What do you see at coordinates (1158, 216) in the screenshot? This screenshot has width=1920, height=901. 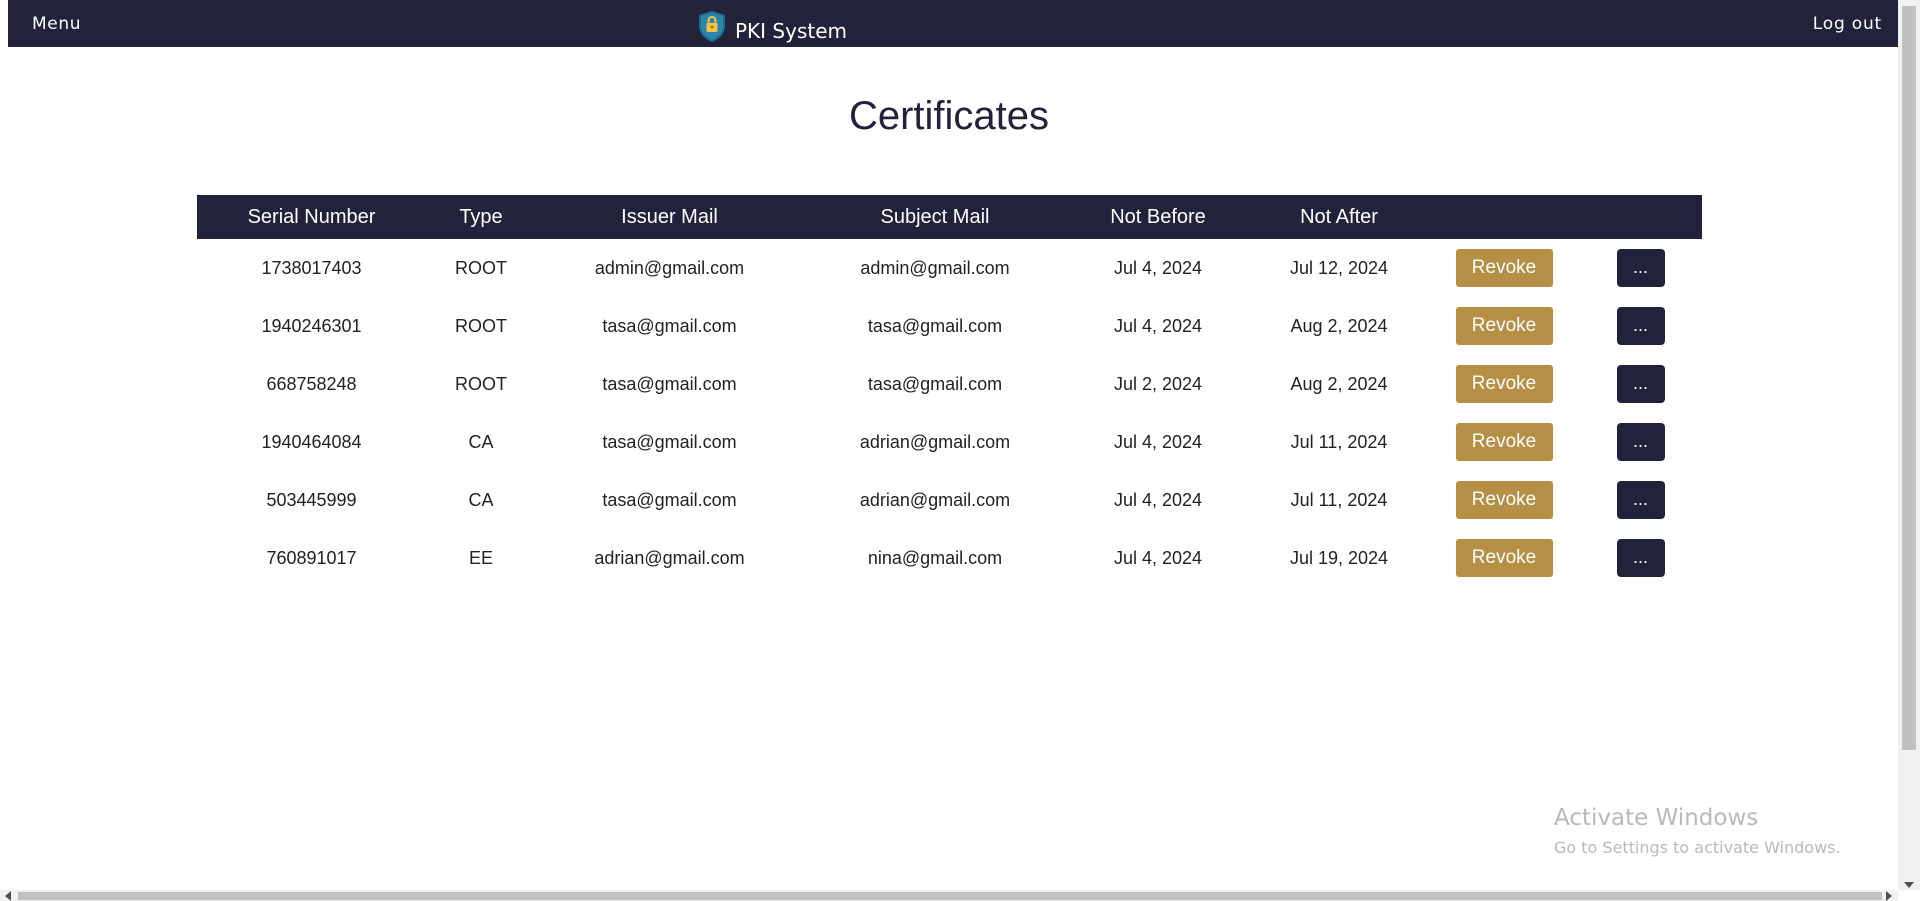 I see `header-not-before: Not Before` at bounding box center [1158, 216].